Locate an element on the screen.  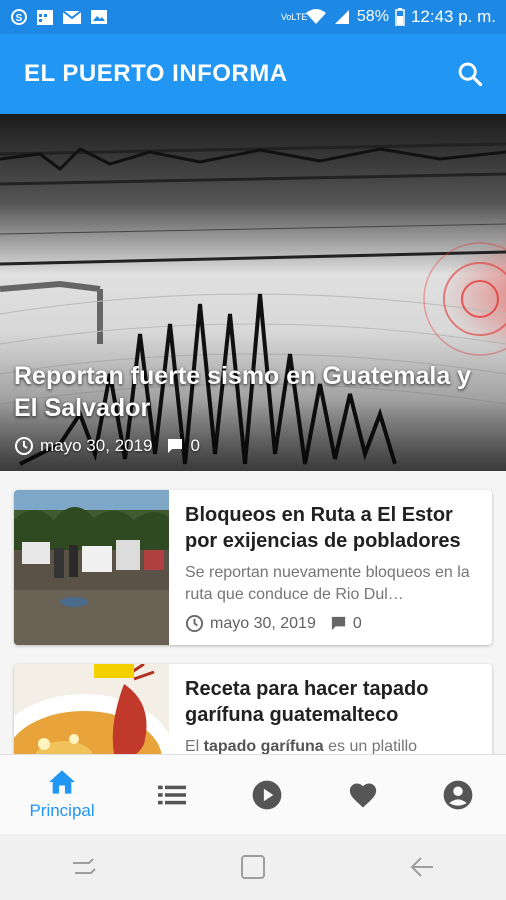
nav-principal-label: Principal is located at coordinates (62, 810).